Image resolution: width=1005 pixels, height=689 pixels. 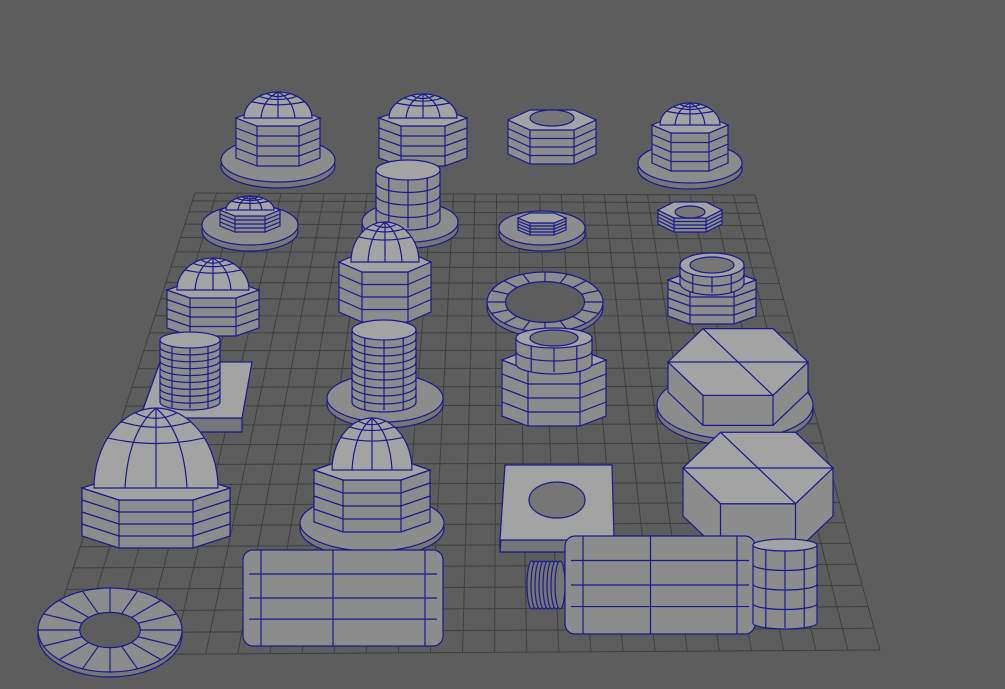 I want to click on washer, so click(x=110, y=632).